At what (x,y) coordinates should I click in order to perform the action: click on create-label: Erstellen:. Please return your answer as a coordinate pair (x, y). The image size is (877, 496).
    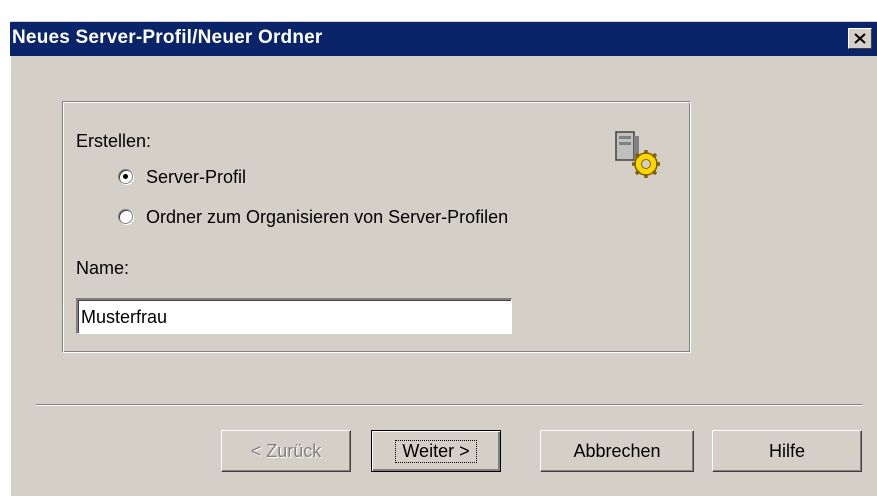
    Looking at the image, I should click on (114, 141).